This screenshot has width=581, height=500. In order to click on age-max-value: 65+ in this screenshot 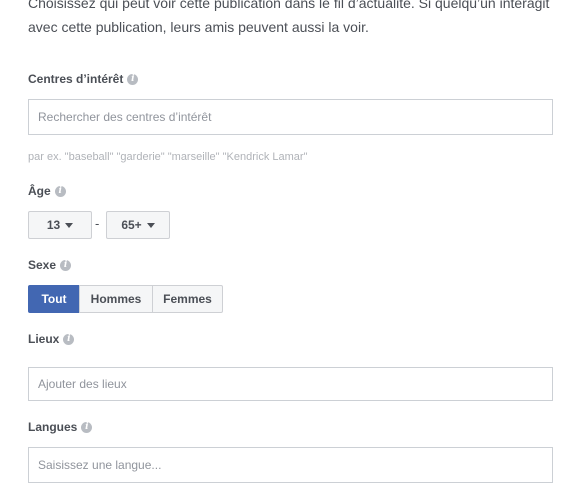, I will do `click(131, 225)`.